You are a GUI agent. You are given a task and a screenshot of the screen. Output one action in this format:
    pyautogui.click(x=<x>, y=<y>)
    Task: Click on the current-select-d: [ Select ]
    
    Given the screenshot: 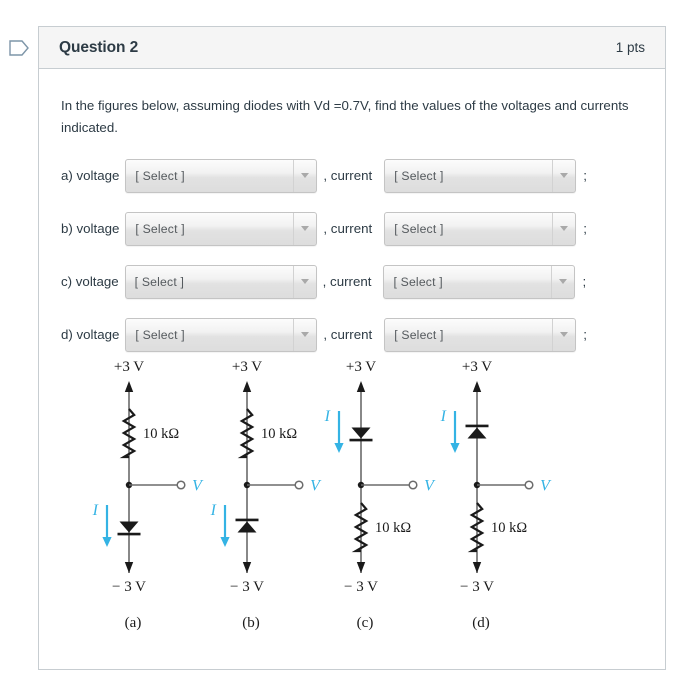 What is the action you would take?
    pyautogui.click(x=480, y=334)
    